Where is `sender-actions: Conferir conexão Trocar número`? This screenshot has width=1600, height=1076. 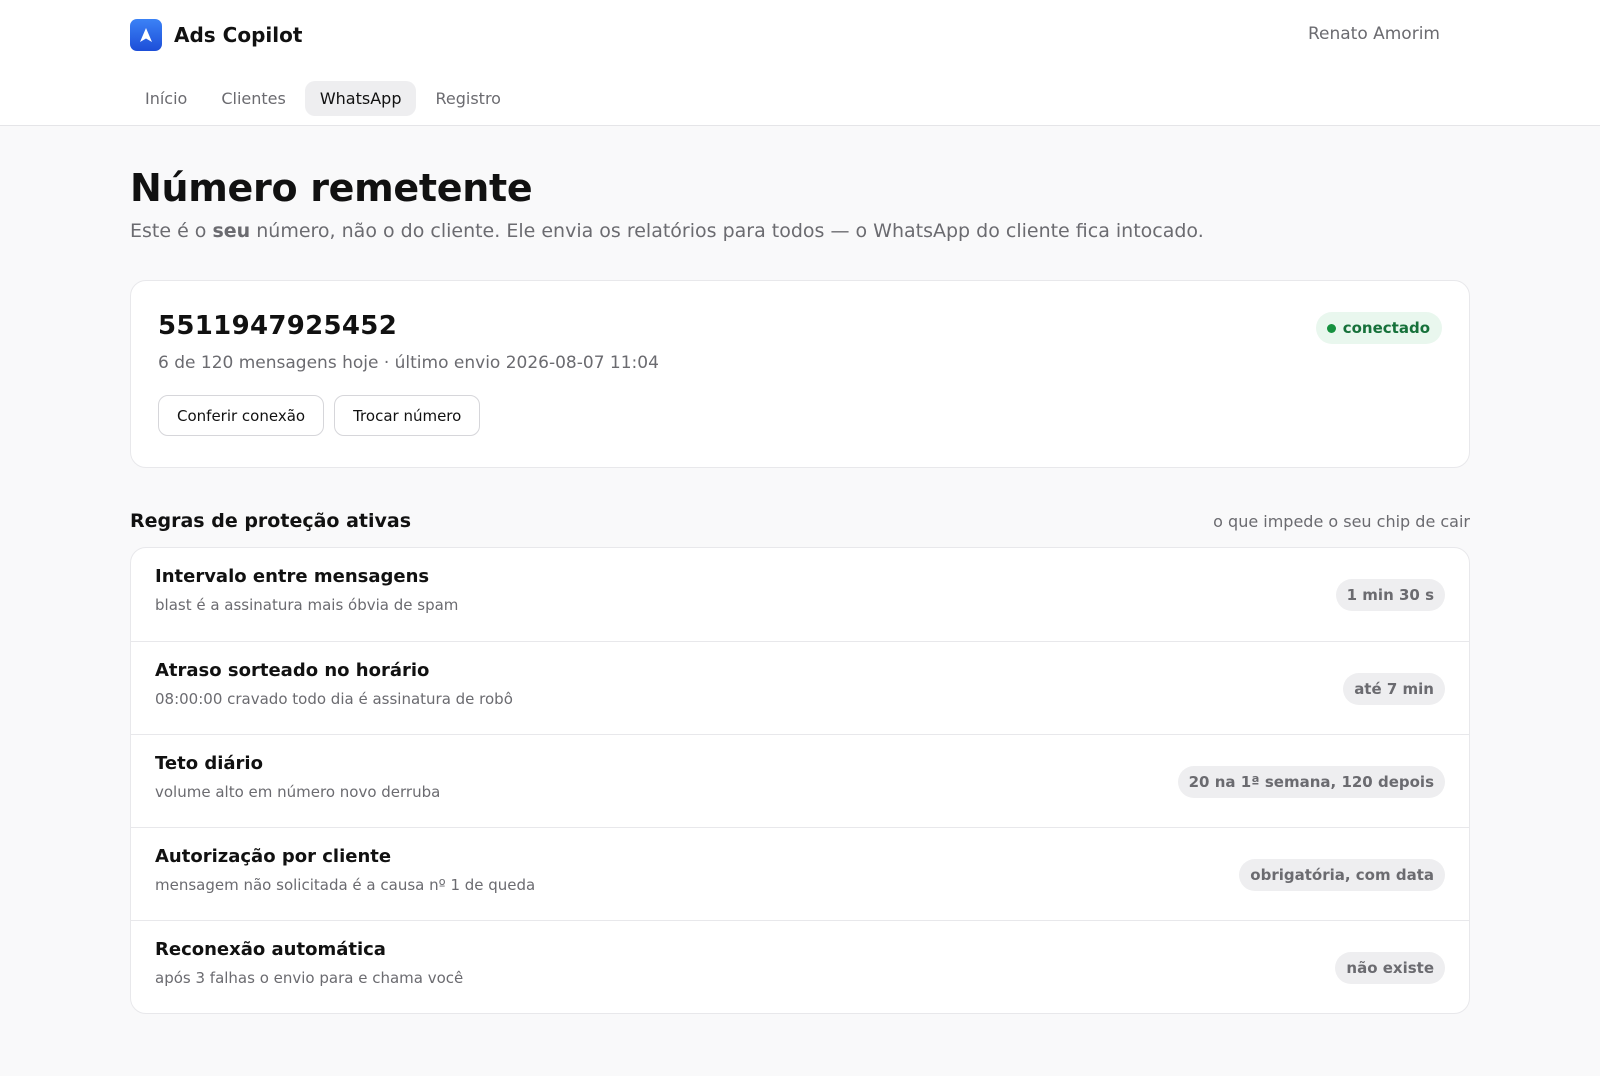 sender-actions: Conferir conexão Trocar número is located at coordinates (800, 415).